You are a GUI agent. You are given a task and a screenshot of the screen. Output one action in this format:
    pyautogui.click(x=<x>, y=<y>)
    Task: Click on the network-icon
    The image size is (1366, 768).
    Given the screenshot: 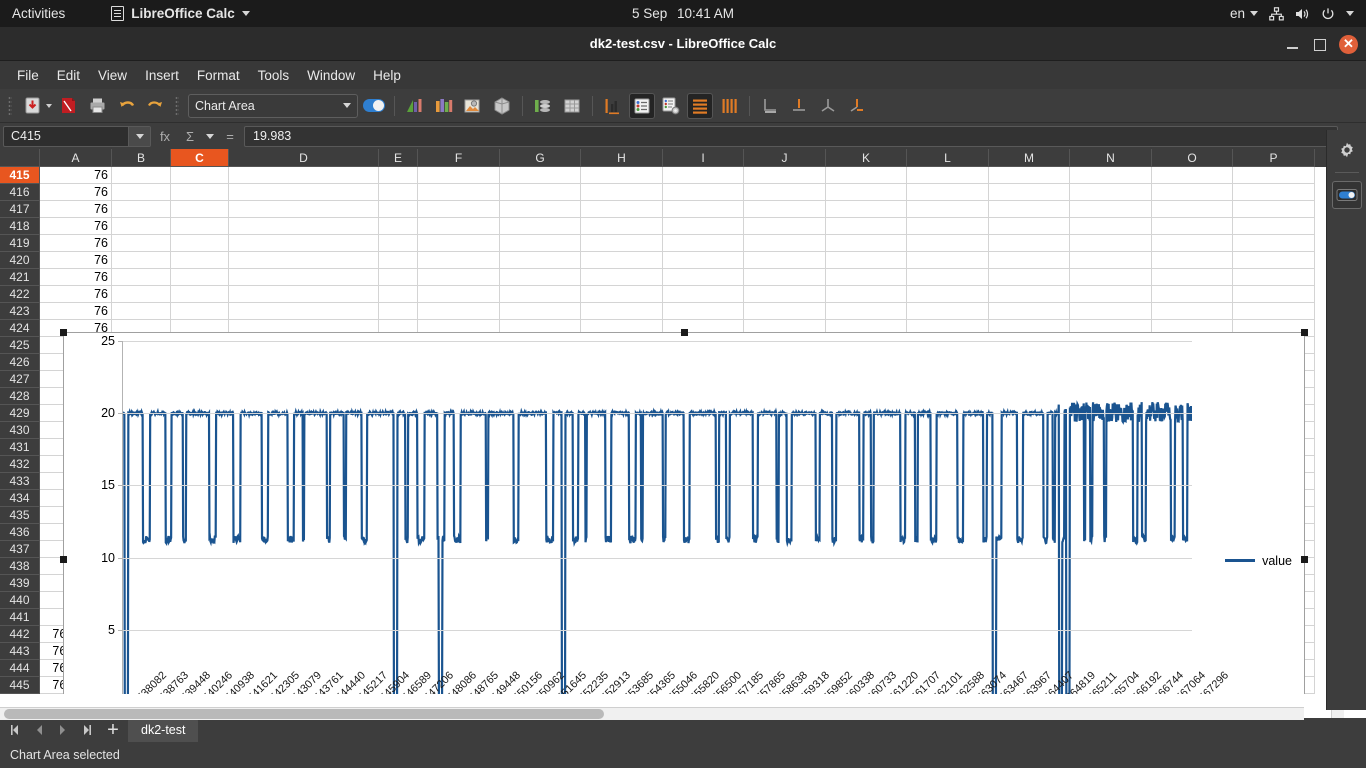 What is the action you would take?
    pyautogui.click(x=1276, y=13)
    